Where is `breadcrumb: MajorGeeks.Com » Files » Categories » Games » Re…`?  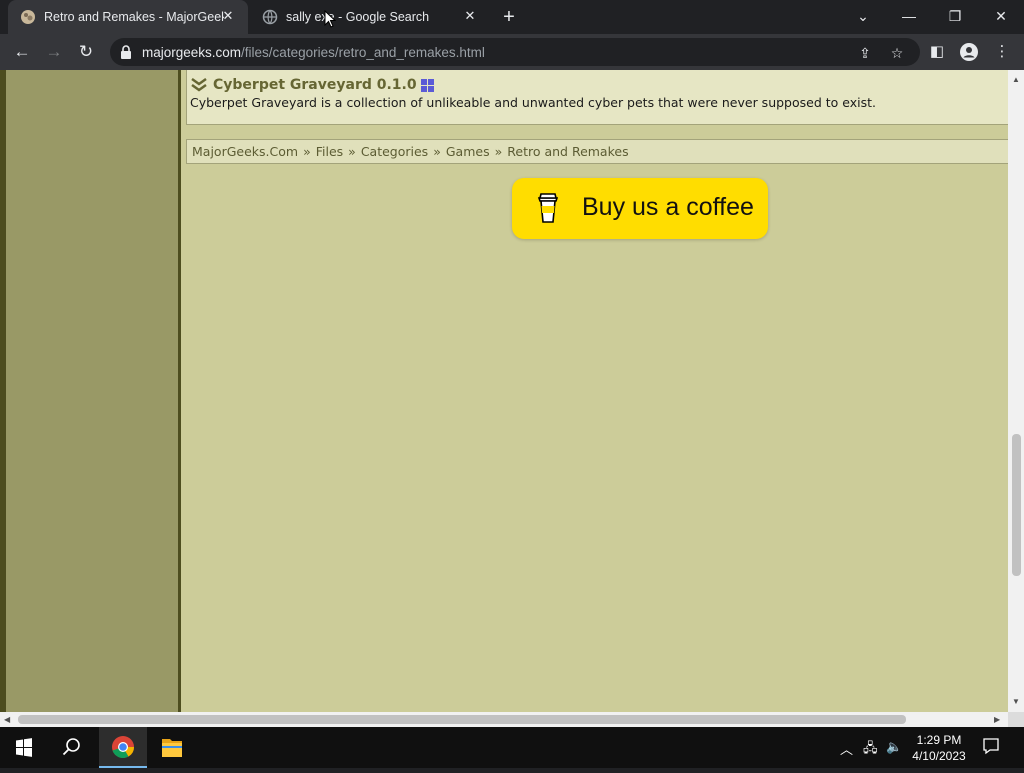
breadcrumb: MajorGeeks.Com » Files » Categories » Games » Re… is located at coordinates (597, 151).